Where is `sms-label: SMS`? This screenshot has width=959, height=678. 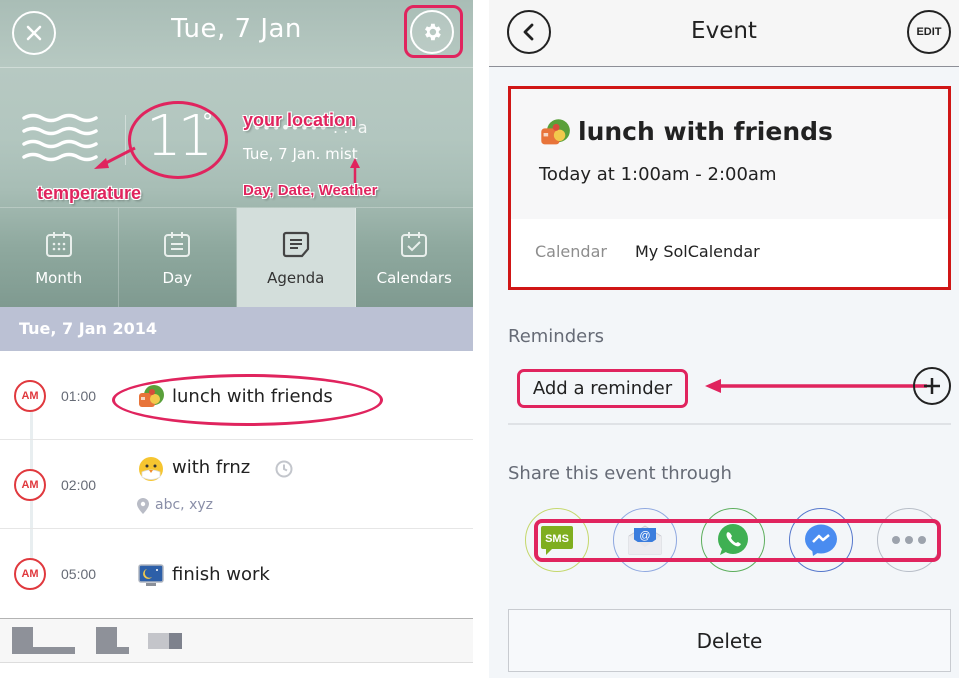
sms-label: SMS is located at coordinates (557, 539).